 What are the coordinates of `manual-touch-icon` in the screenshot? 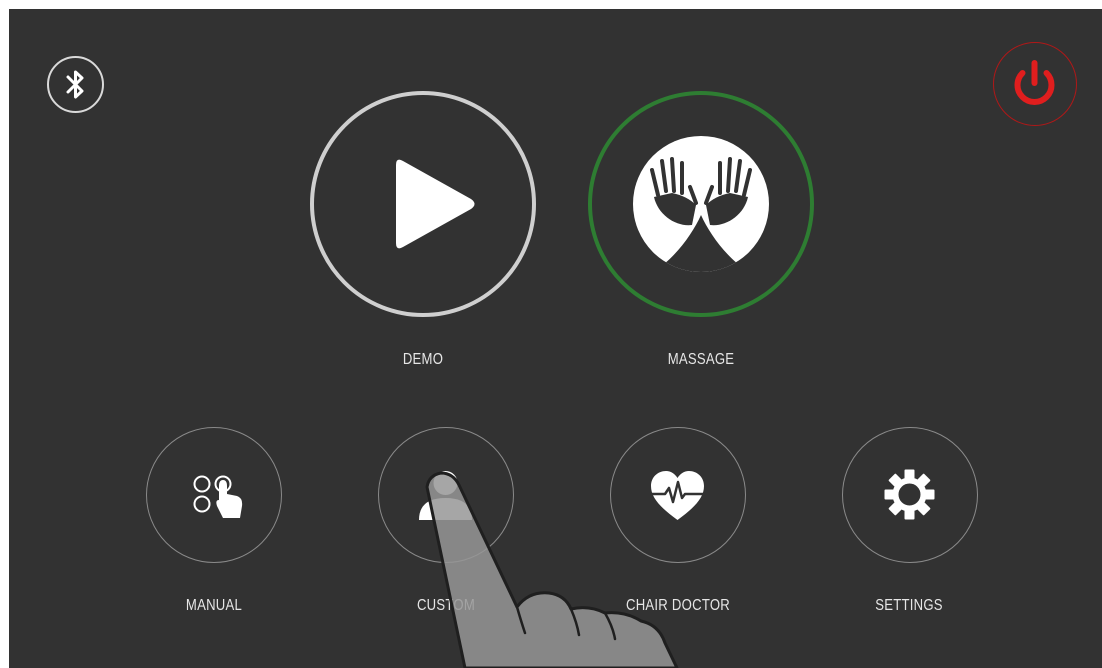 It's located at (213, 494).